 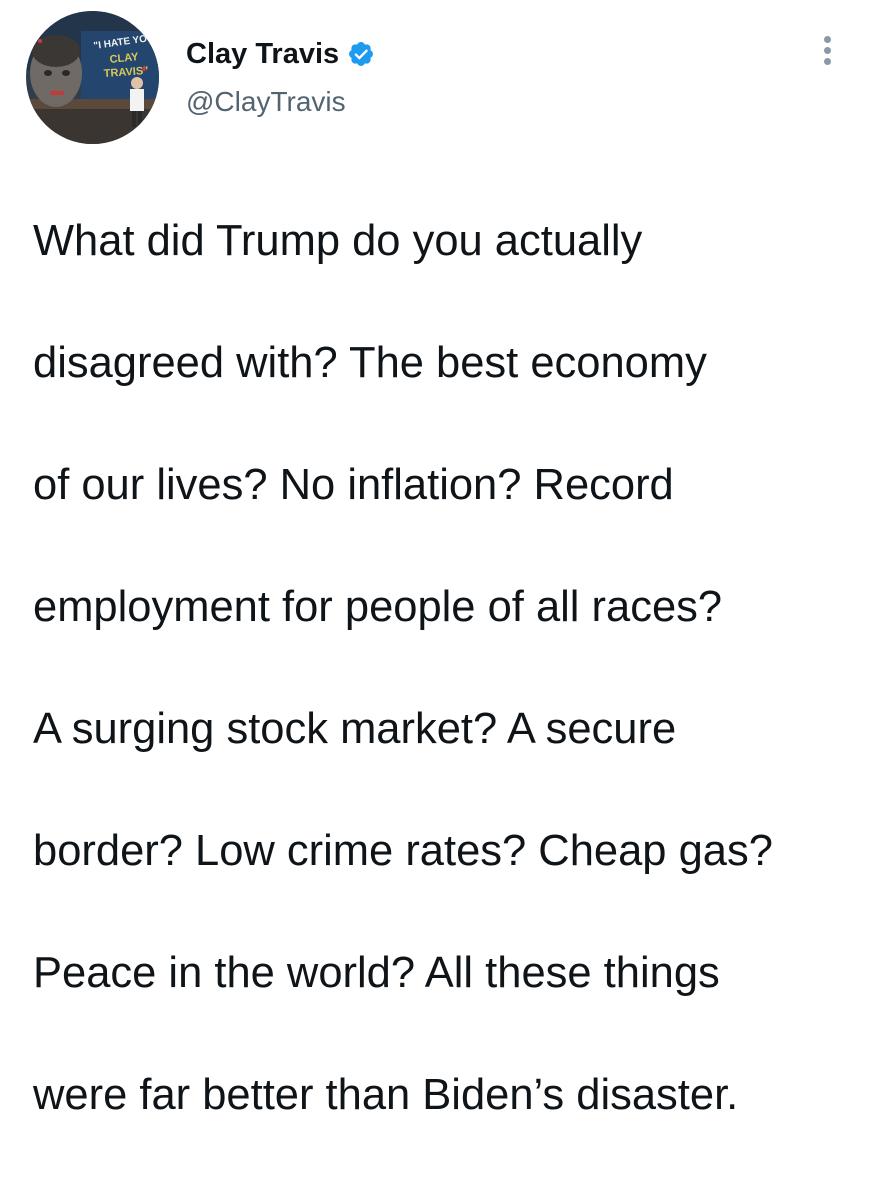 I want to click on tweet-text-line: were far better than Biden’s disaster., so click(x=386, y=1095).